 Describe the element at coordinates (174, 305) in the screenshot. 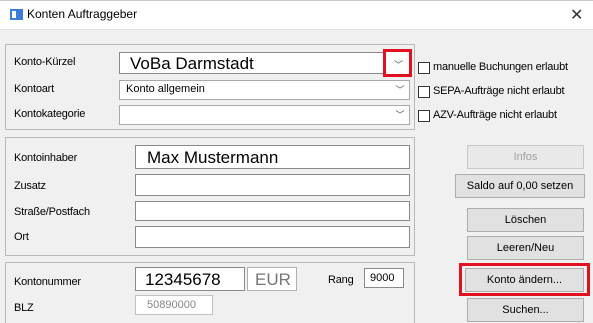

I see `blz-field: 50890000` at that location.